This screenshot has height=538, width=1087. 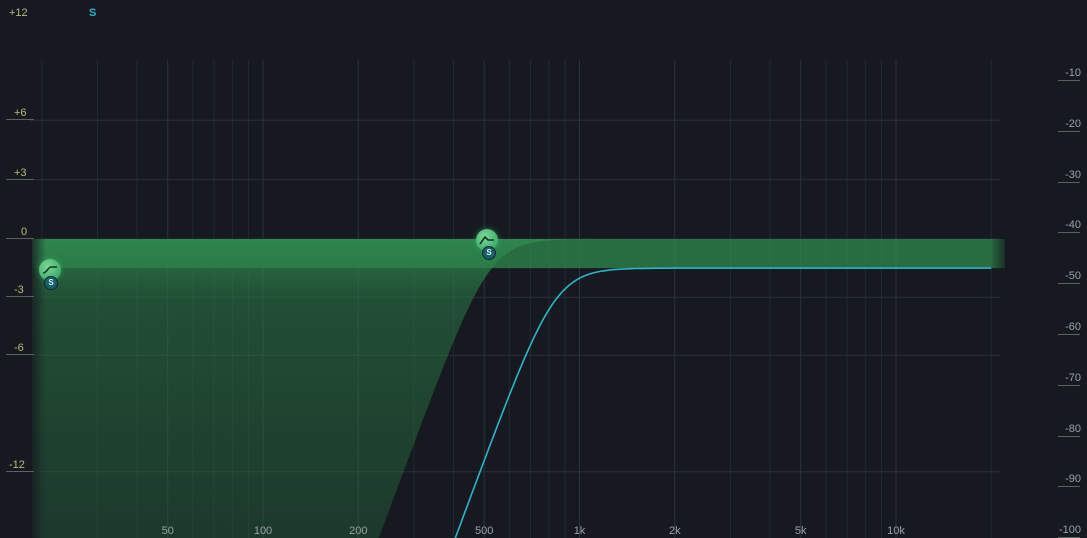 I want to click on gain-axis-label: +6, so click(x=20, y=113).